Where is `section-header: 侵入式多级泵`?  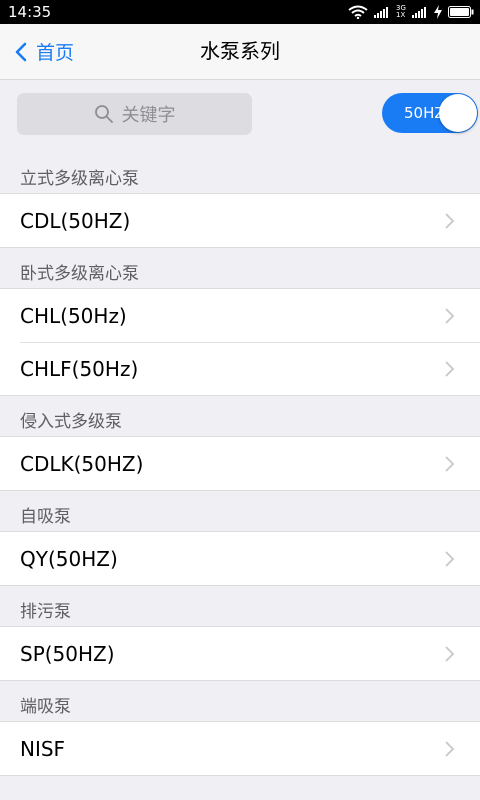
section-header: 侵入式多级泵 is located at coordinates (71, 422).